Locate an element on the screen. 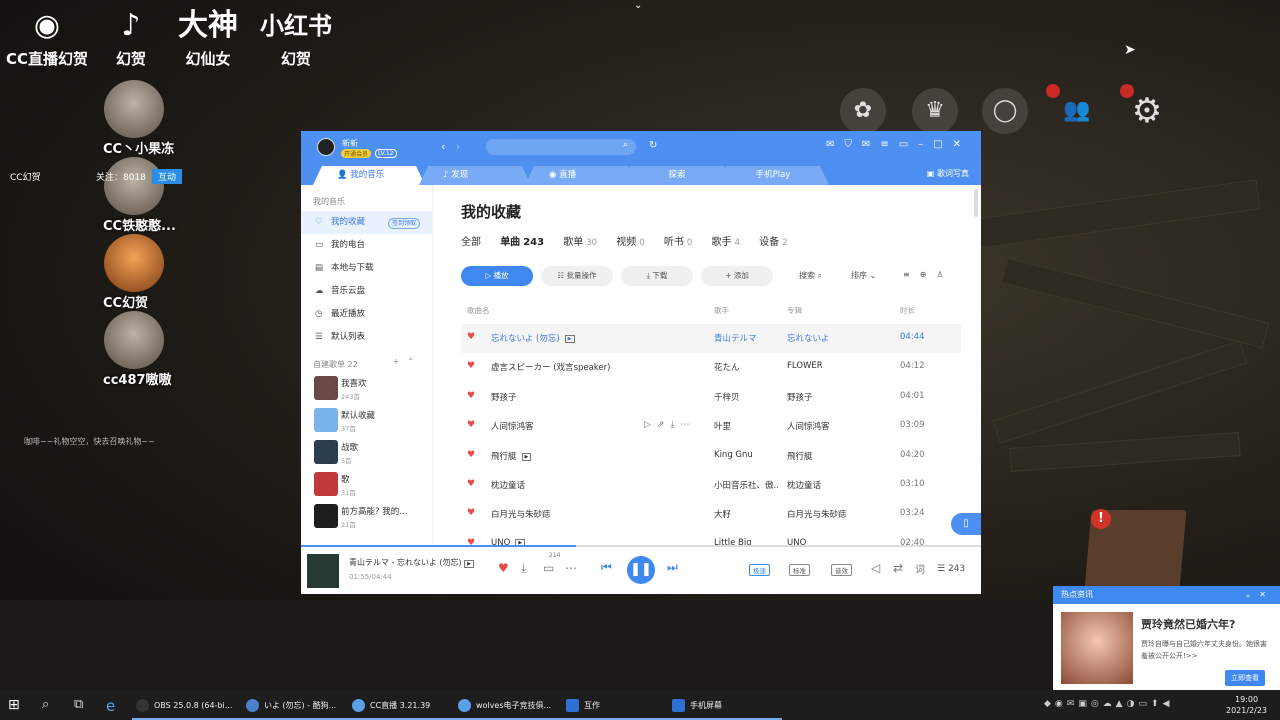 Image resolution: width=1280 pixels, height=720 pixels. tab-discover: ♪ 发现 is located at coordinates (475, 175).